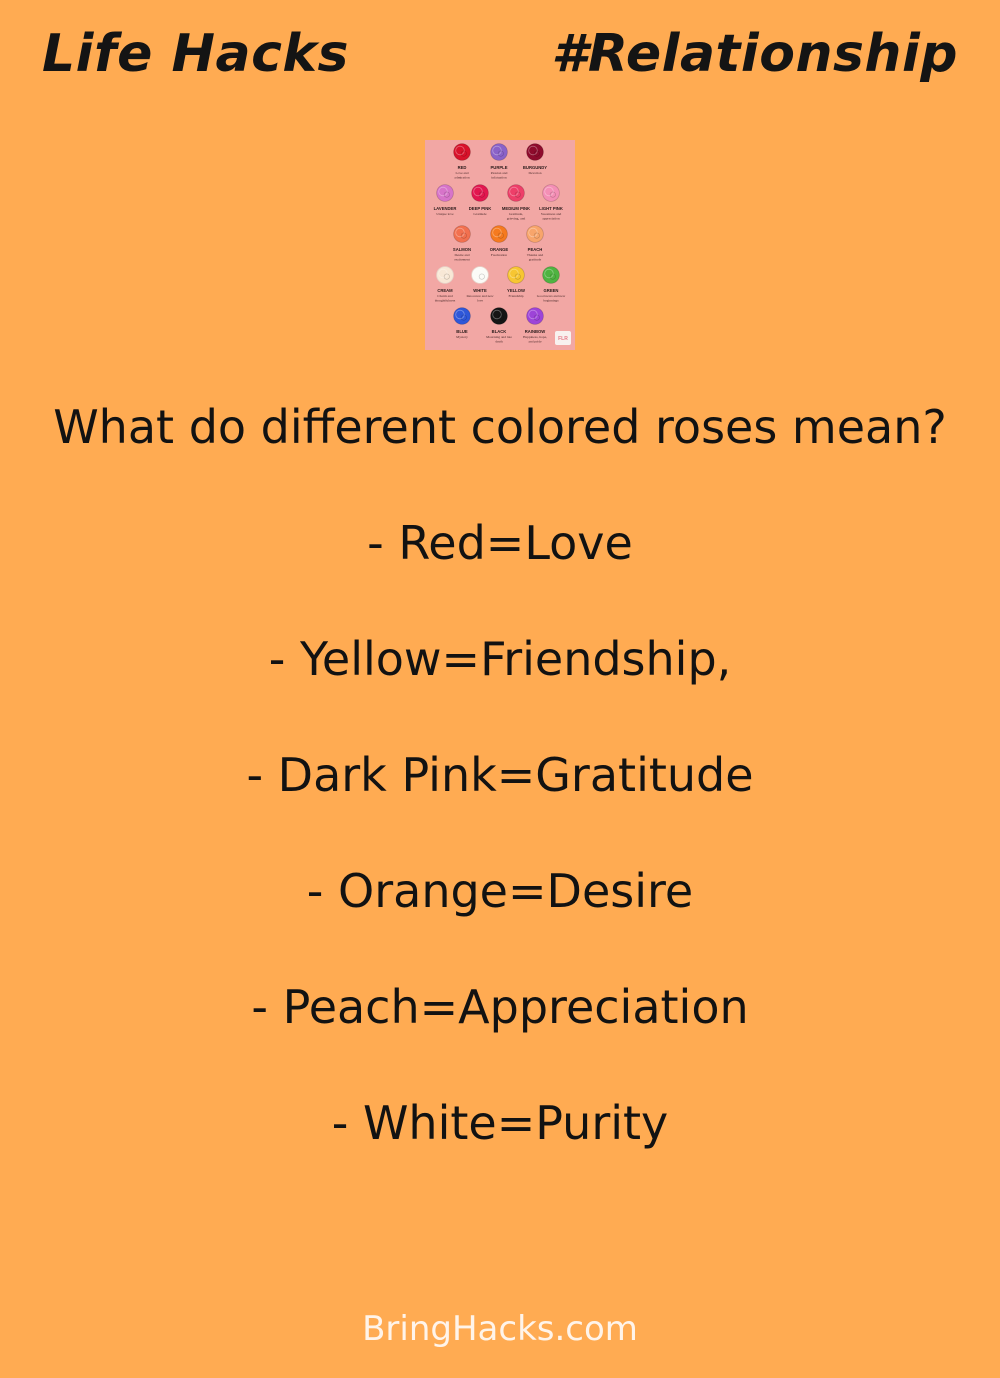  What do you see at coordinates (499, 341) in the screenshot?
I see `rose-meaning-label: death` at bounding box center [499, 341].